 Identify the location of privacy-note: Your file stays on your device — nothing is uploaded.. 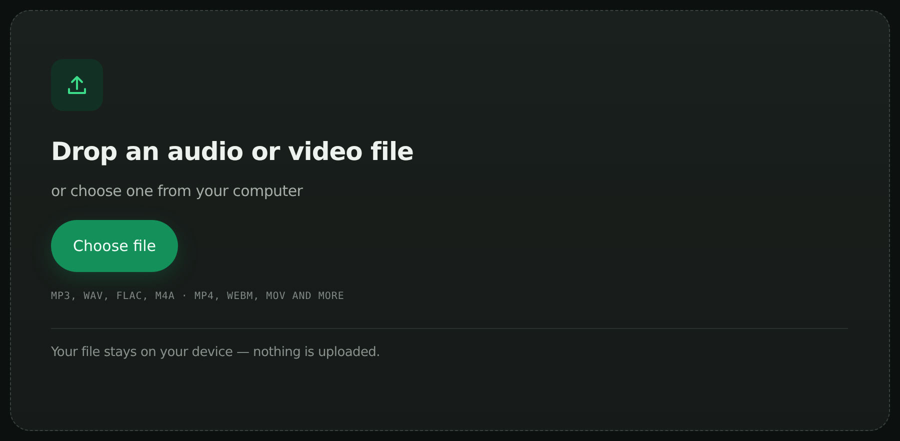
(215, 352).